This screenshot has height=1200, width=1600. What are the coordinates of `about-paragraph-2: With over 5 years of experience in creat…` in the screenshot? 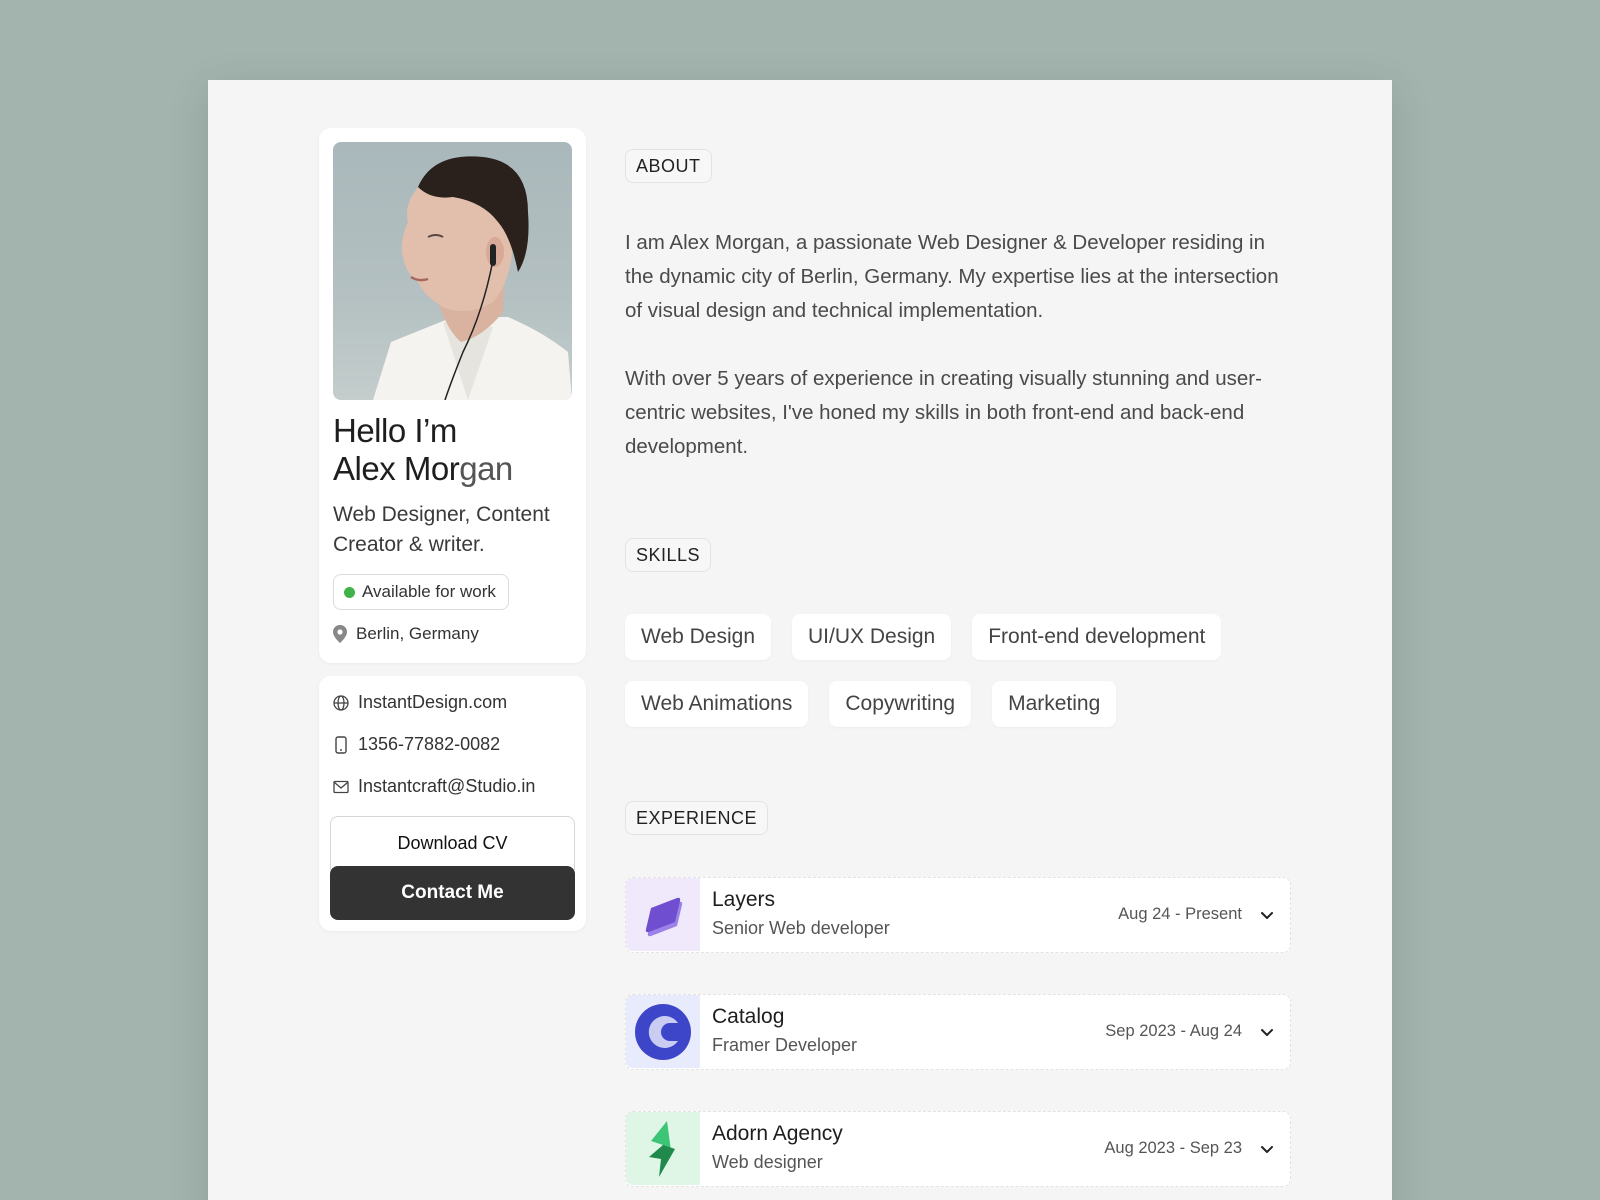 It's located at (943, 412).